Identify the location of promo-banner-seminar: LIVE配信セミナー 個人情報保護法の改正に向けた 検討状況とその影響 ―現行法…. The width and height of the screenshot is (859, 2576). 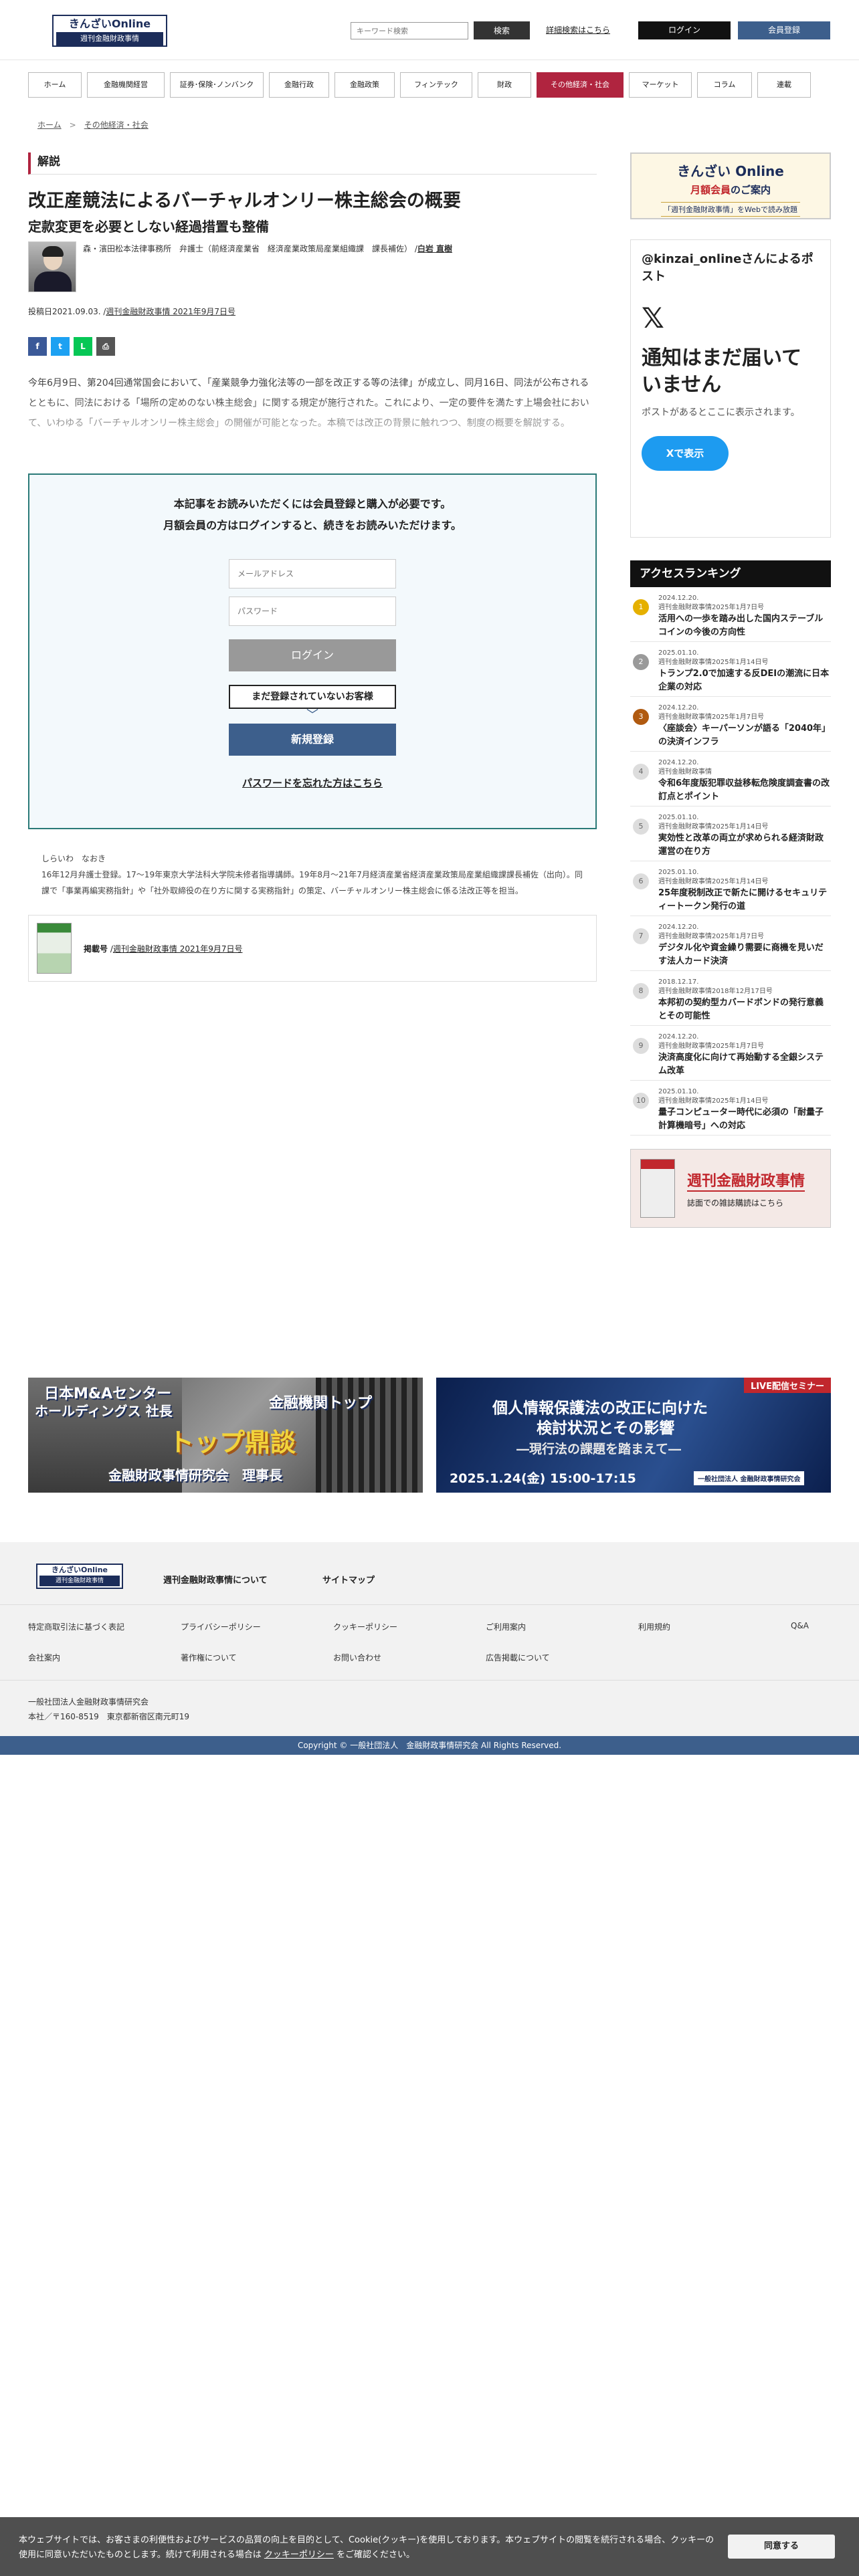
(633, 1435).